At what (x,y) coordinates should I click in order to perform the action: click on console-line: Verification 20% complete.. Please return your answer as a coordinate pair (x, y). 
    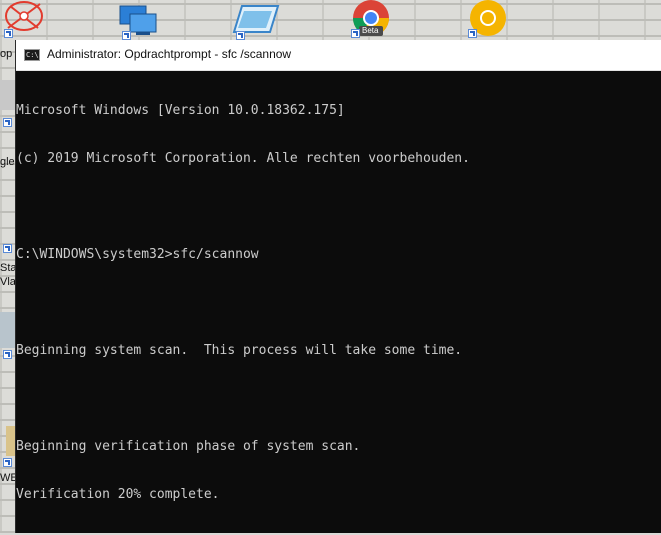
    Looking at the image, I should click on (118, 494).